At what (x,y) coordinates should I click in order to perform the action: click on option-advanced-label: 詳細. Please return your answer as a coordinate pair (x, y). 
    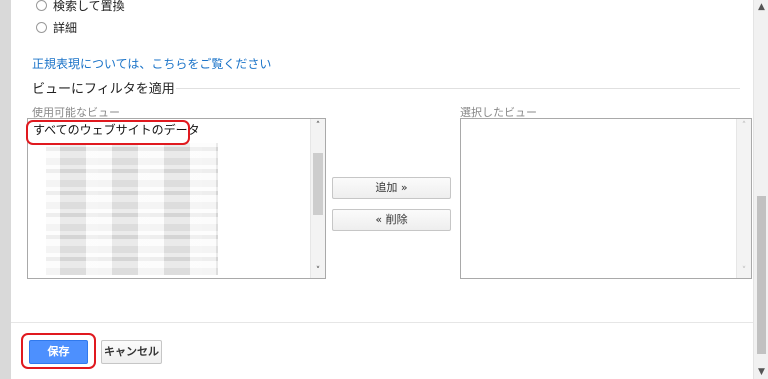
    Looking at the image, I should click on (65, 27).